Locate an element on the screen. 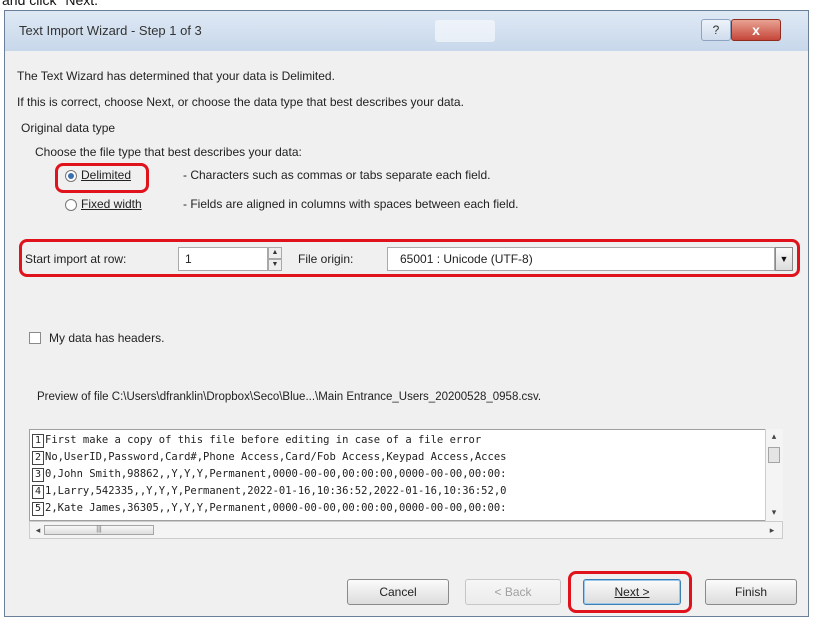  help-button: ? is located at coordinates (716, 30).